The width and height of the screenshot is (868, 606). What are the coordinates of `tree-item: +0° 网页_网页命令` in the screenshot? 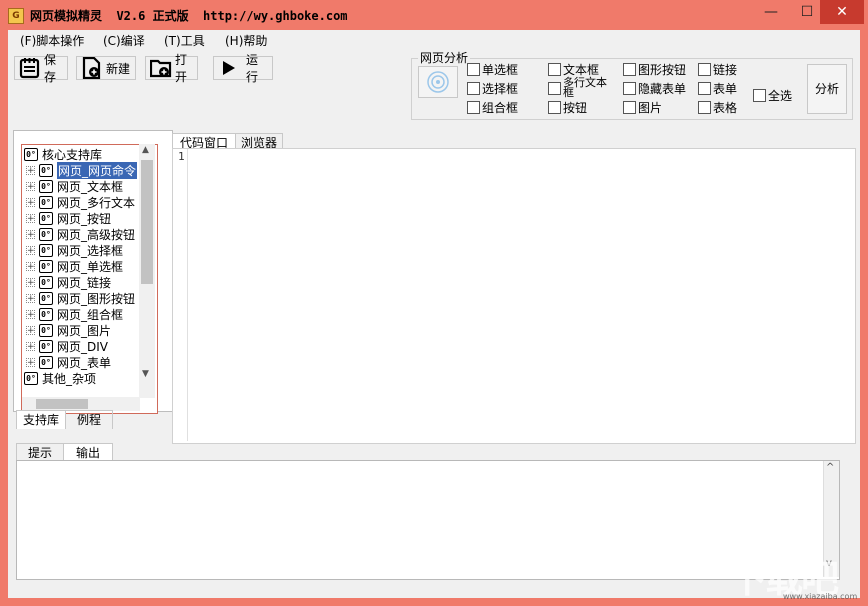 It's located at (82, 170).